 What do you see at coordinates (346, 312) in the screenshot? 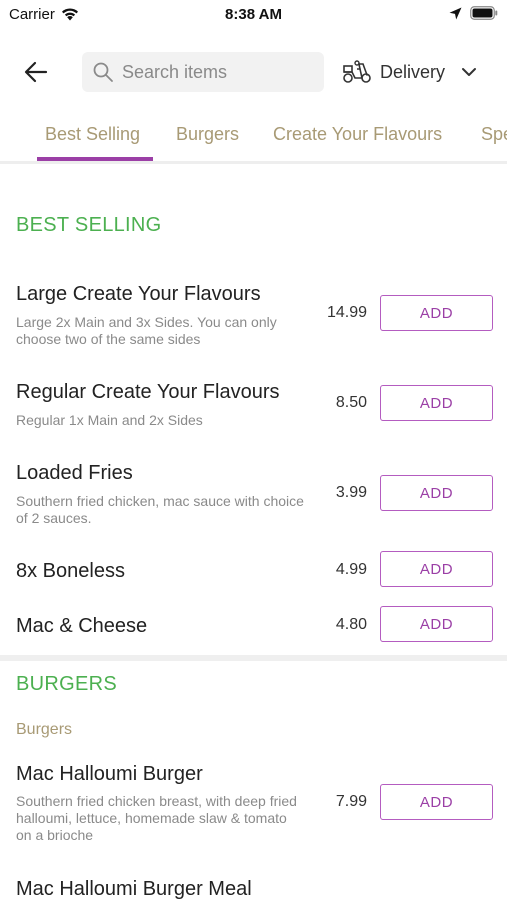
I see `item-price: 14.99` at bounding box center [346, 312].